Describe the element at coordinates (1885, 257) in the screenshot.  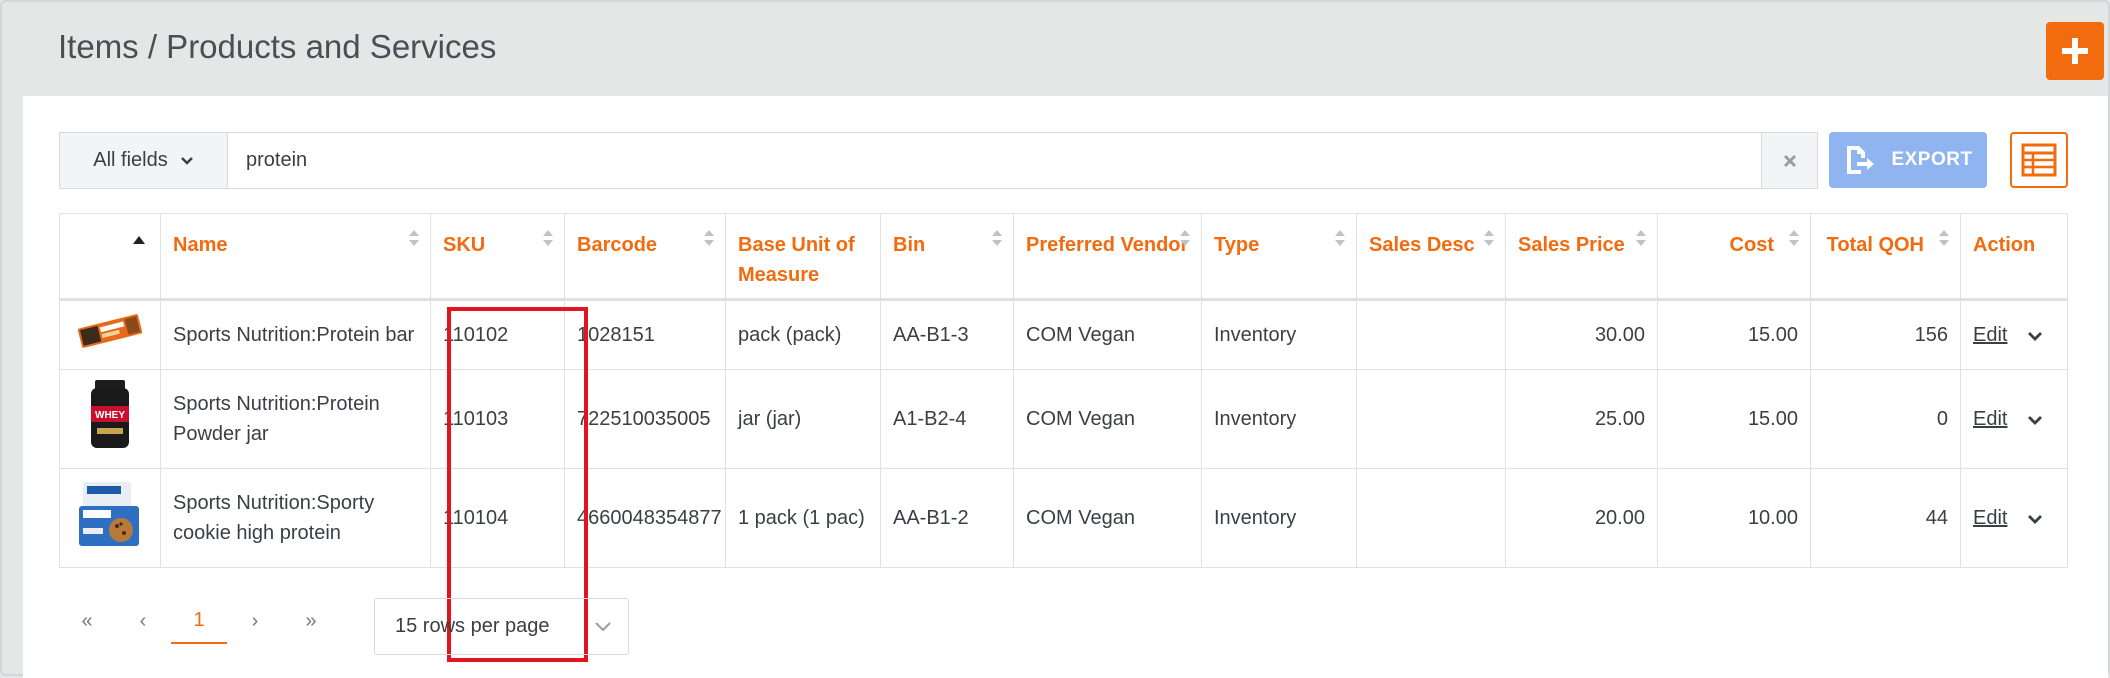
I see `column-header-total-qoh: Total QOH` at that location.